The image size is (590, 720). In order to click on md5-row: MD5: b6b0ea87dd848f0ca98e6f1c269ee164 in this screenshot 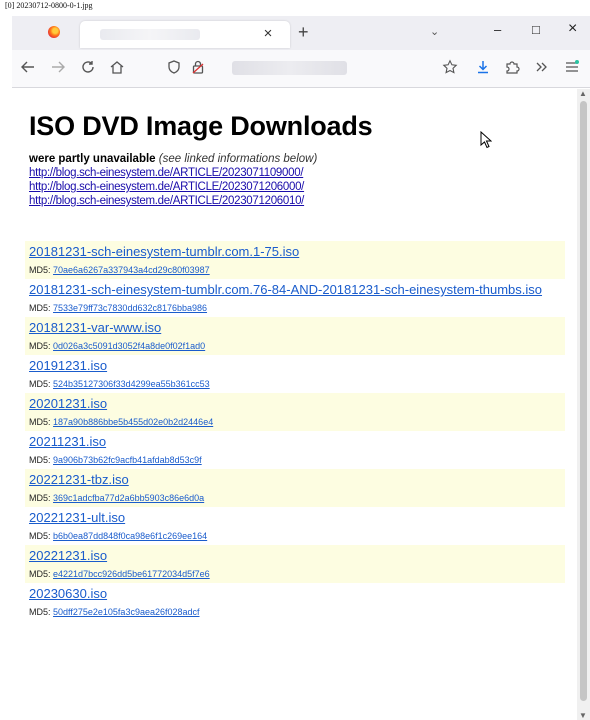, I will do `click(295, 536)`.